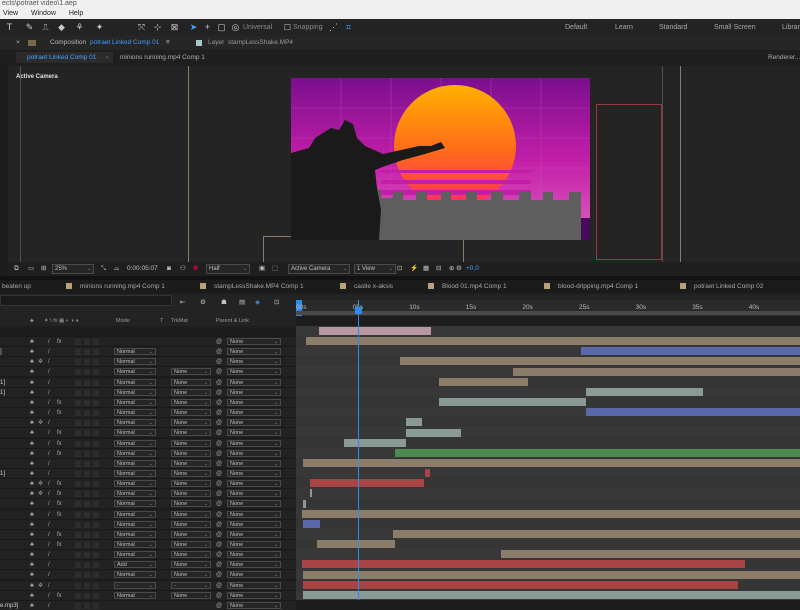  Describe the element at coordinates (191, 463) in the screenshot. I see `trkmat-dropdown: None ⌄` at that location.